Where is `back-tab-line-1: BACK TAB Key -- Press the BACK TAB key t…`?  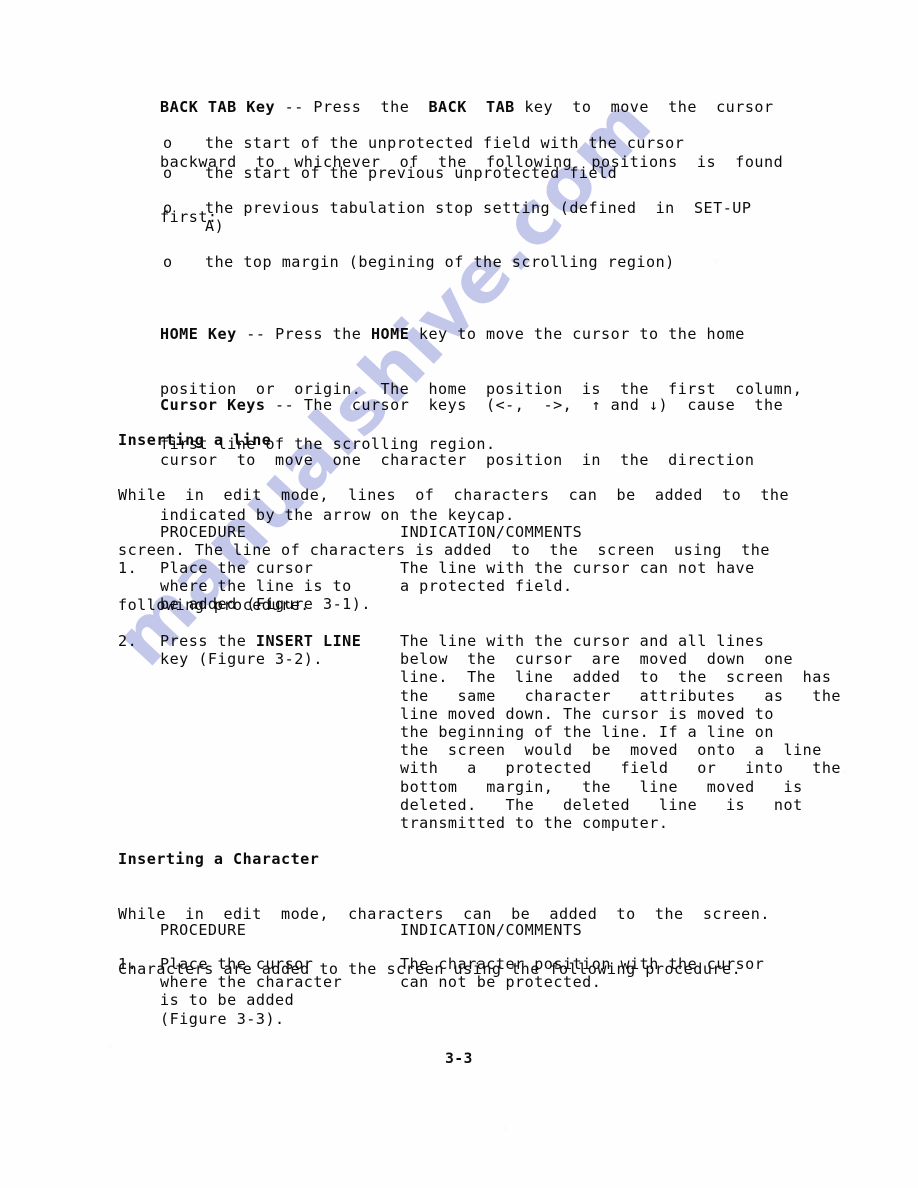
back-tab-line-1: BACK TAB Key -- Press the BACK TAB key t… is located at coordinates (505, 107).